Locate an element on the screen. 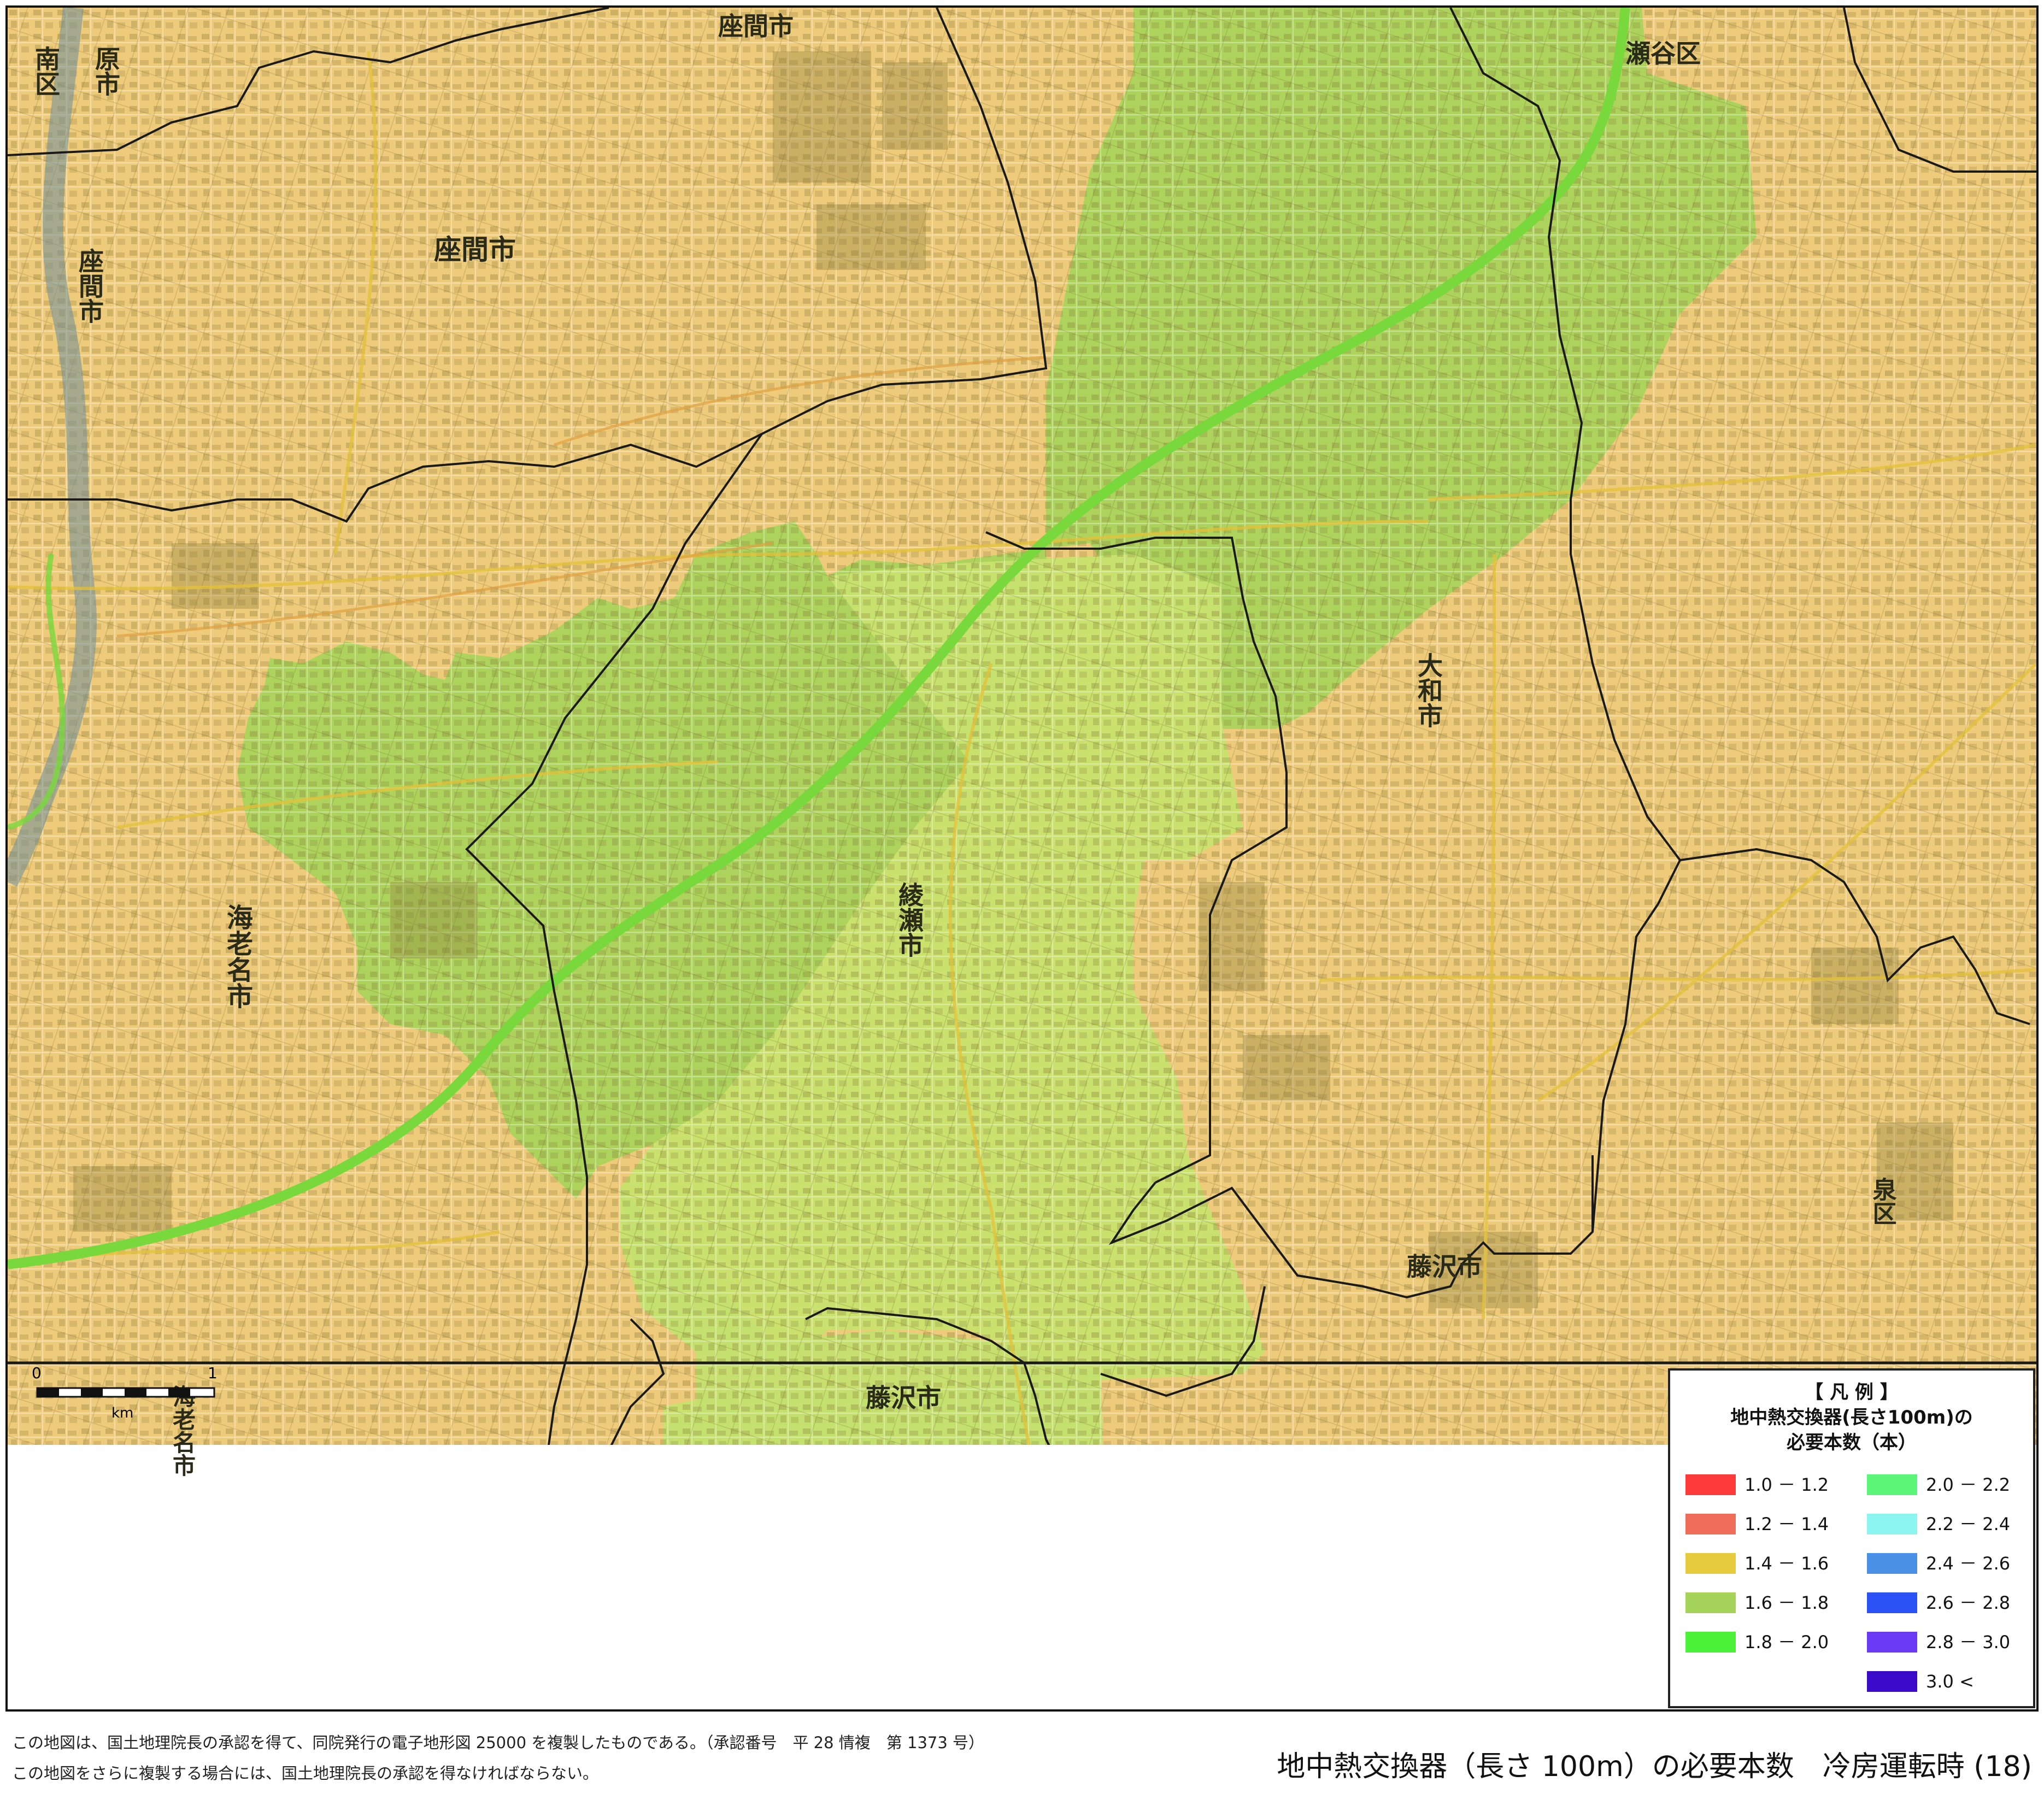  legend-label: 2.0 － 2.2 is located at coordinates (1968, 1484).